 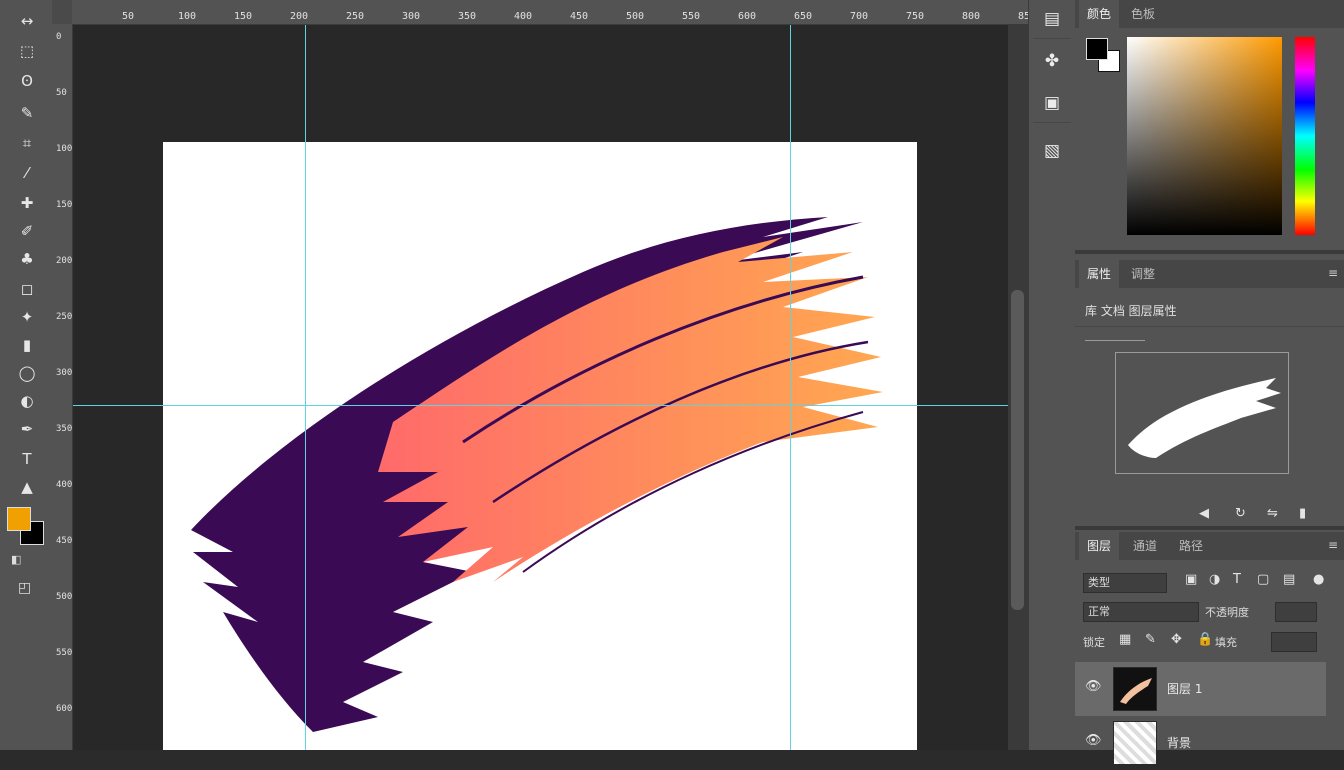 I want to click on type-tool-icon: T, so click(x=27, y=459).